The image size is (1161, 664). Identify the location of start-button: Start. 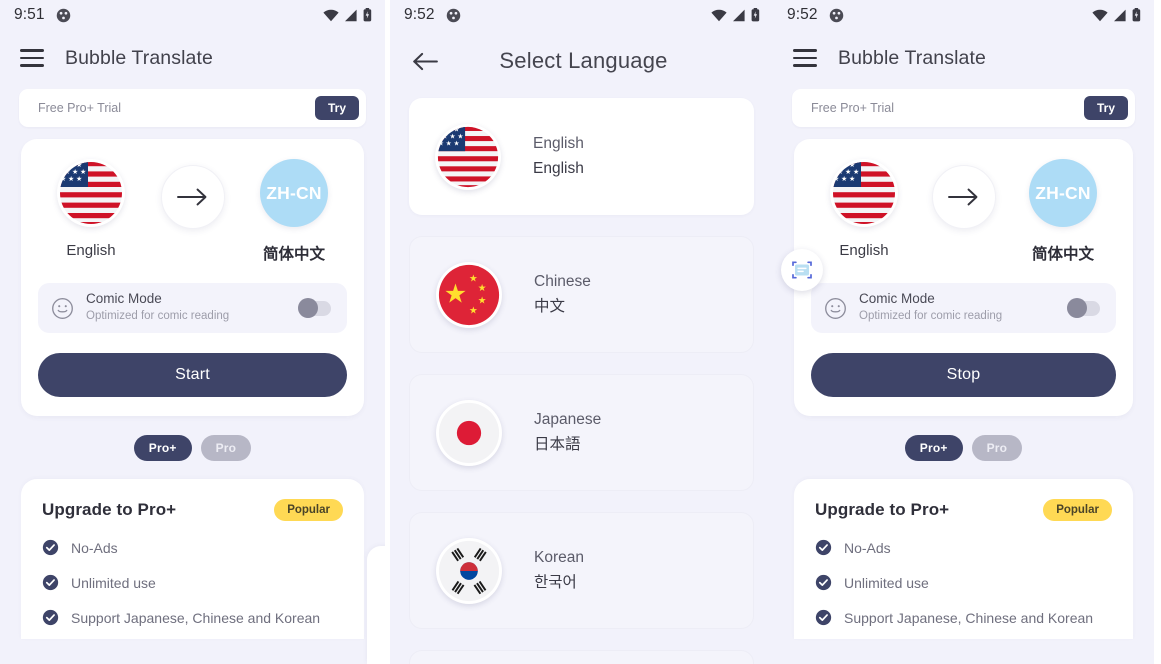
(192, 375).